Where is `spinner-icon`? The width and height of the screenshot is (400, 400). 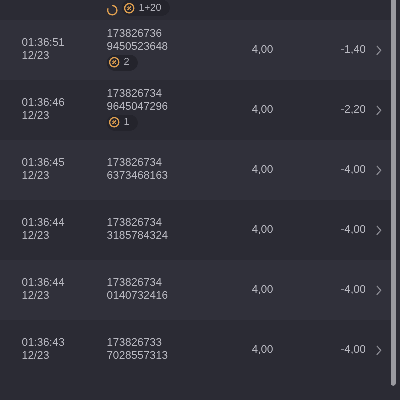
spinner-icon is located at coordinates (112, 10).